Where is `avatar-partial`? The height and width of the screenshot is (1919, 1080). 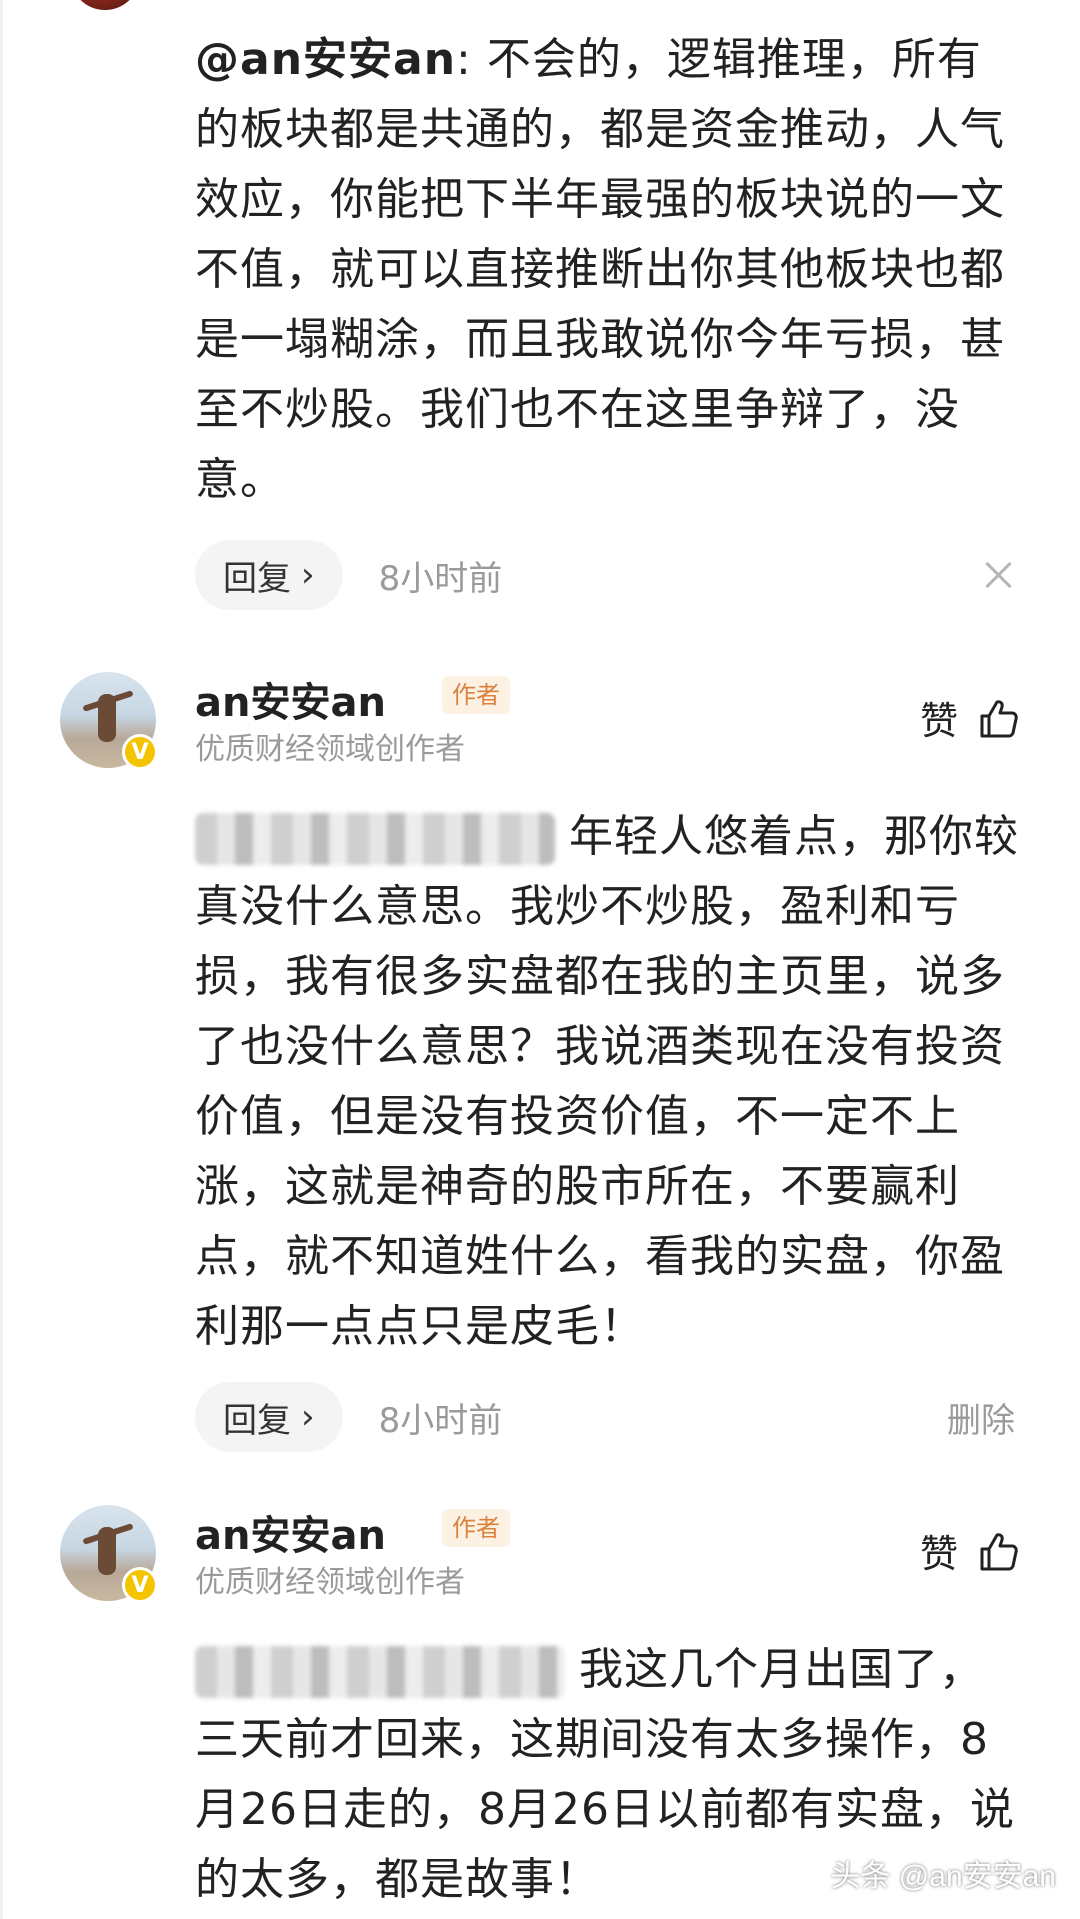
avatar-partial is located at coordinates (105, 5).